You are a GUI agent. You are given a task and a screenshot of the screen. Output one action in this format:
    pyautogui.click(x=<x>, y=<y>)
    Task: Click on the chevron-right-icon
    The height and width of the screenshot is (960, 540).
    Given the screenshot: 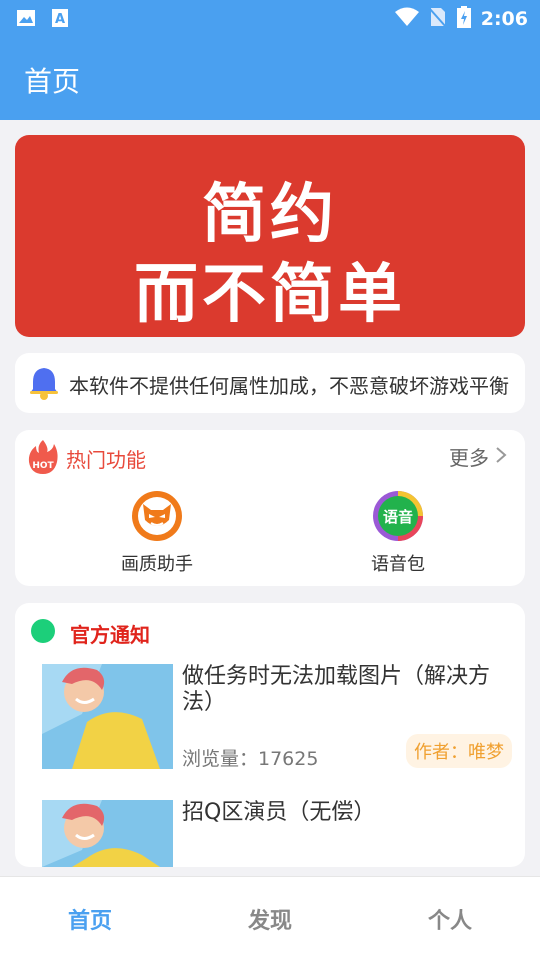 What is the action you would take?
    pyautogui.click(x=501, y=457)
    